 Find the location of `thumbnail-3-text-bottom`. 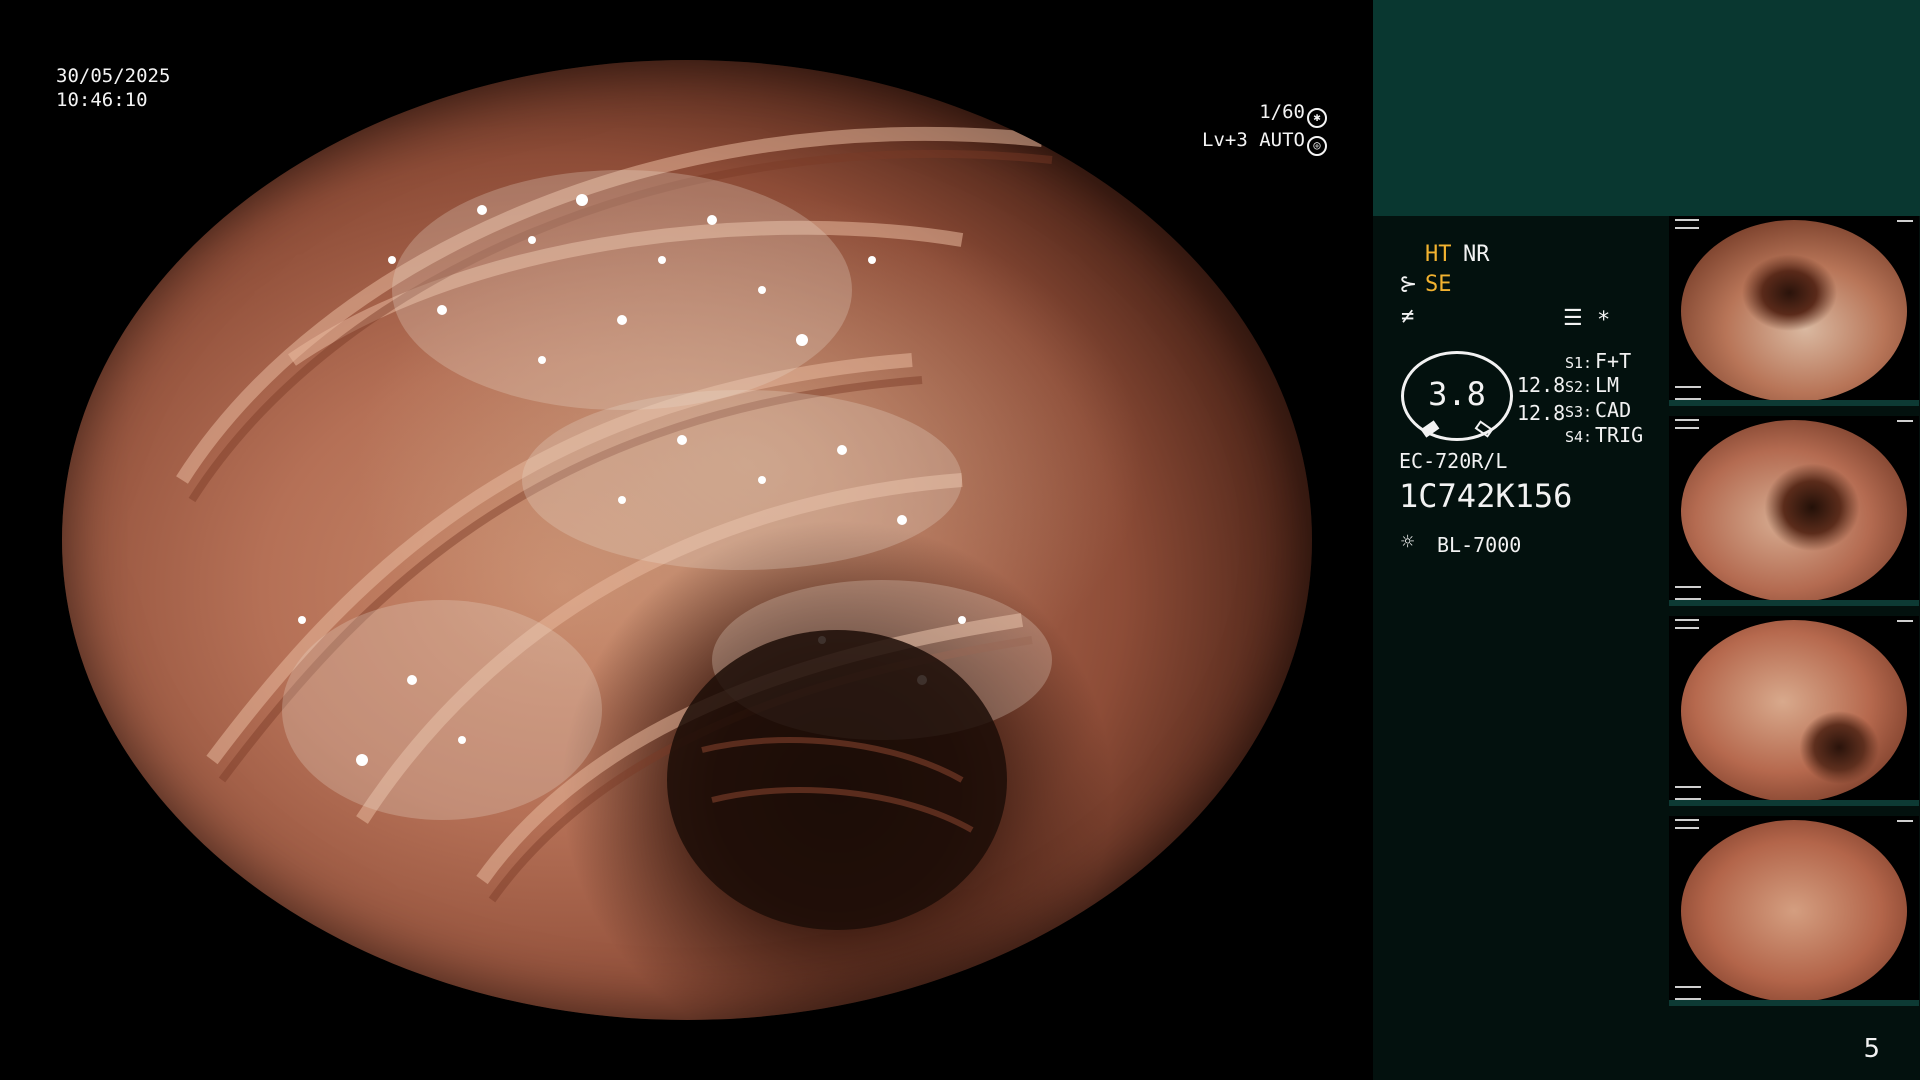

thumbnail-3-text-bottom is located at coordinates (1688, 793).